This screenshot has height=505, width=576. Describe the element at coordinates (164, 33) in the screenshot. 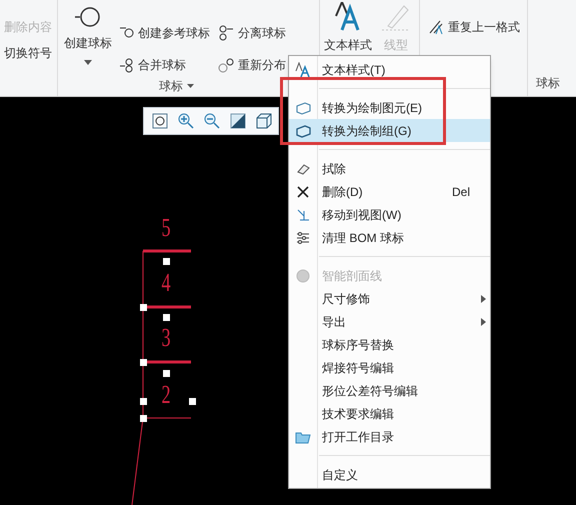

I see `ribbon-command: 创建参考球标` at that location.